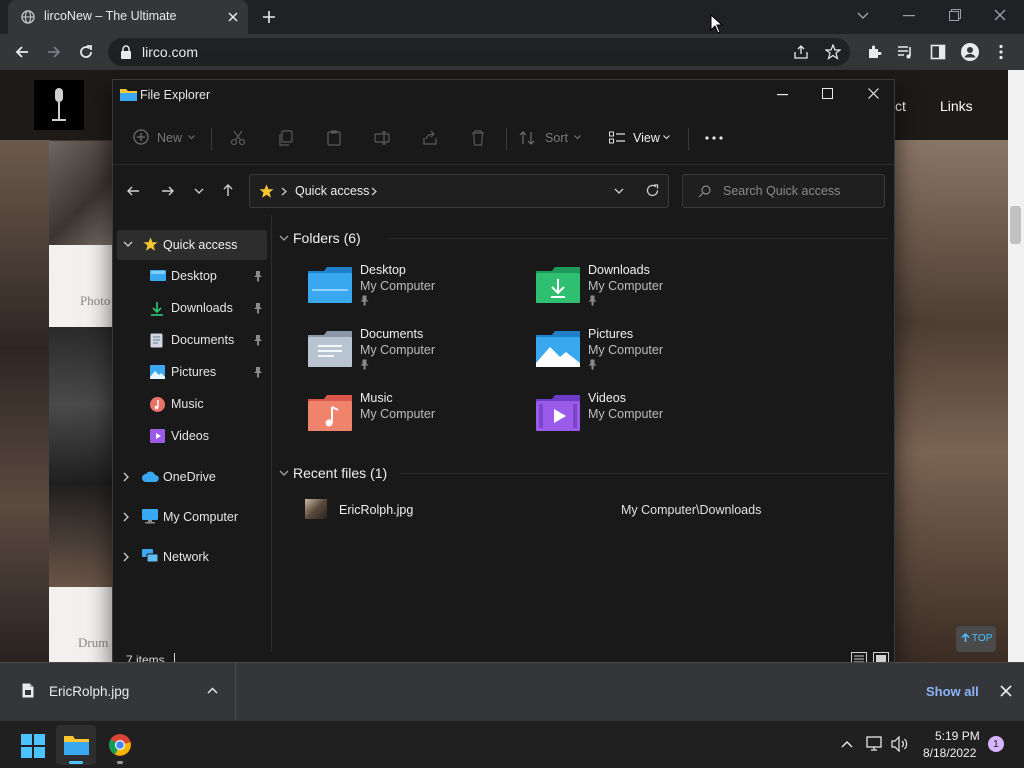 The height and width of the screenshot is (768, 1024). What do you see at coordinates (110, 16) in the screenshot?
I see `tab-title: lircoNew – The Ultimate` at bounding box center [110, 16].